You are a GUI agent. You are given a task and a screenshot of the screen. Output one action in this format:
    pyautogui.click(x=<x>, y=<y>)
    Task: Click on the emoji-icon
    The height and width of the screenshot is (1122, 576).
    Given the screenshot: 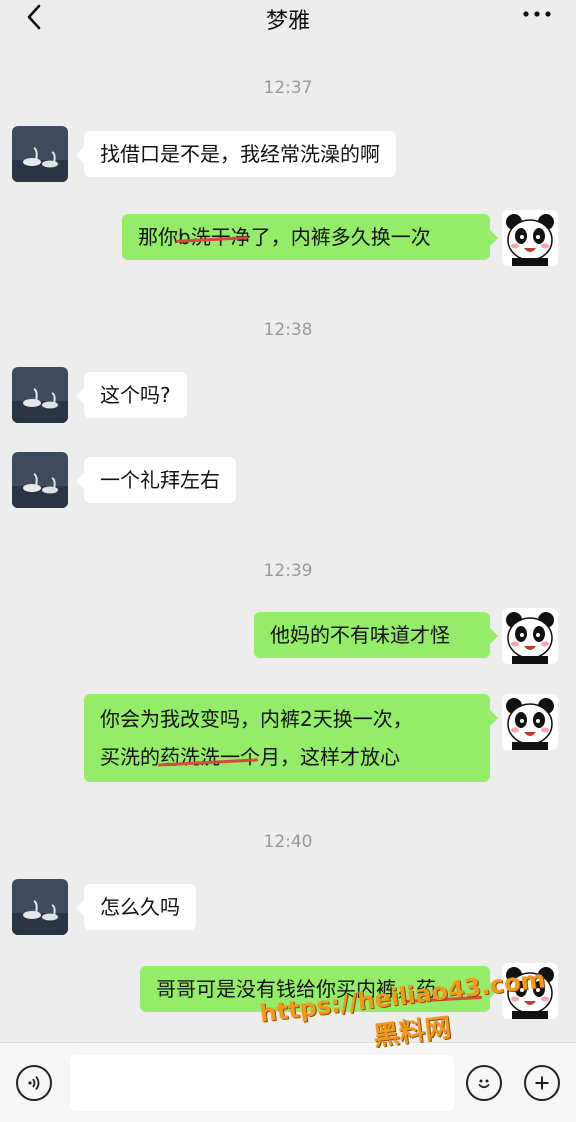 What is the action you would take?
    pyautogui.click(x=484, y=1084)
    